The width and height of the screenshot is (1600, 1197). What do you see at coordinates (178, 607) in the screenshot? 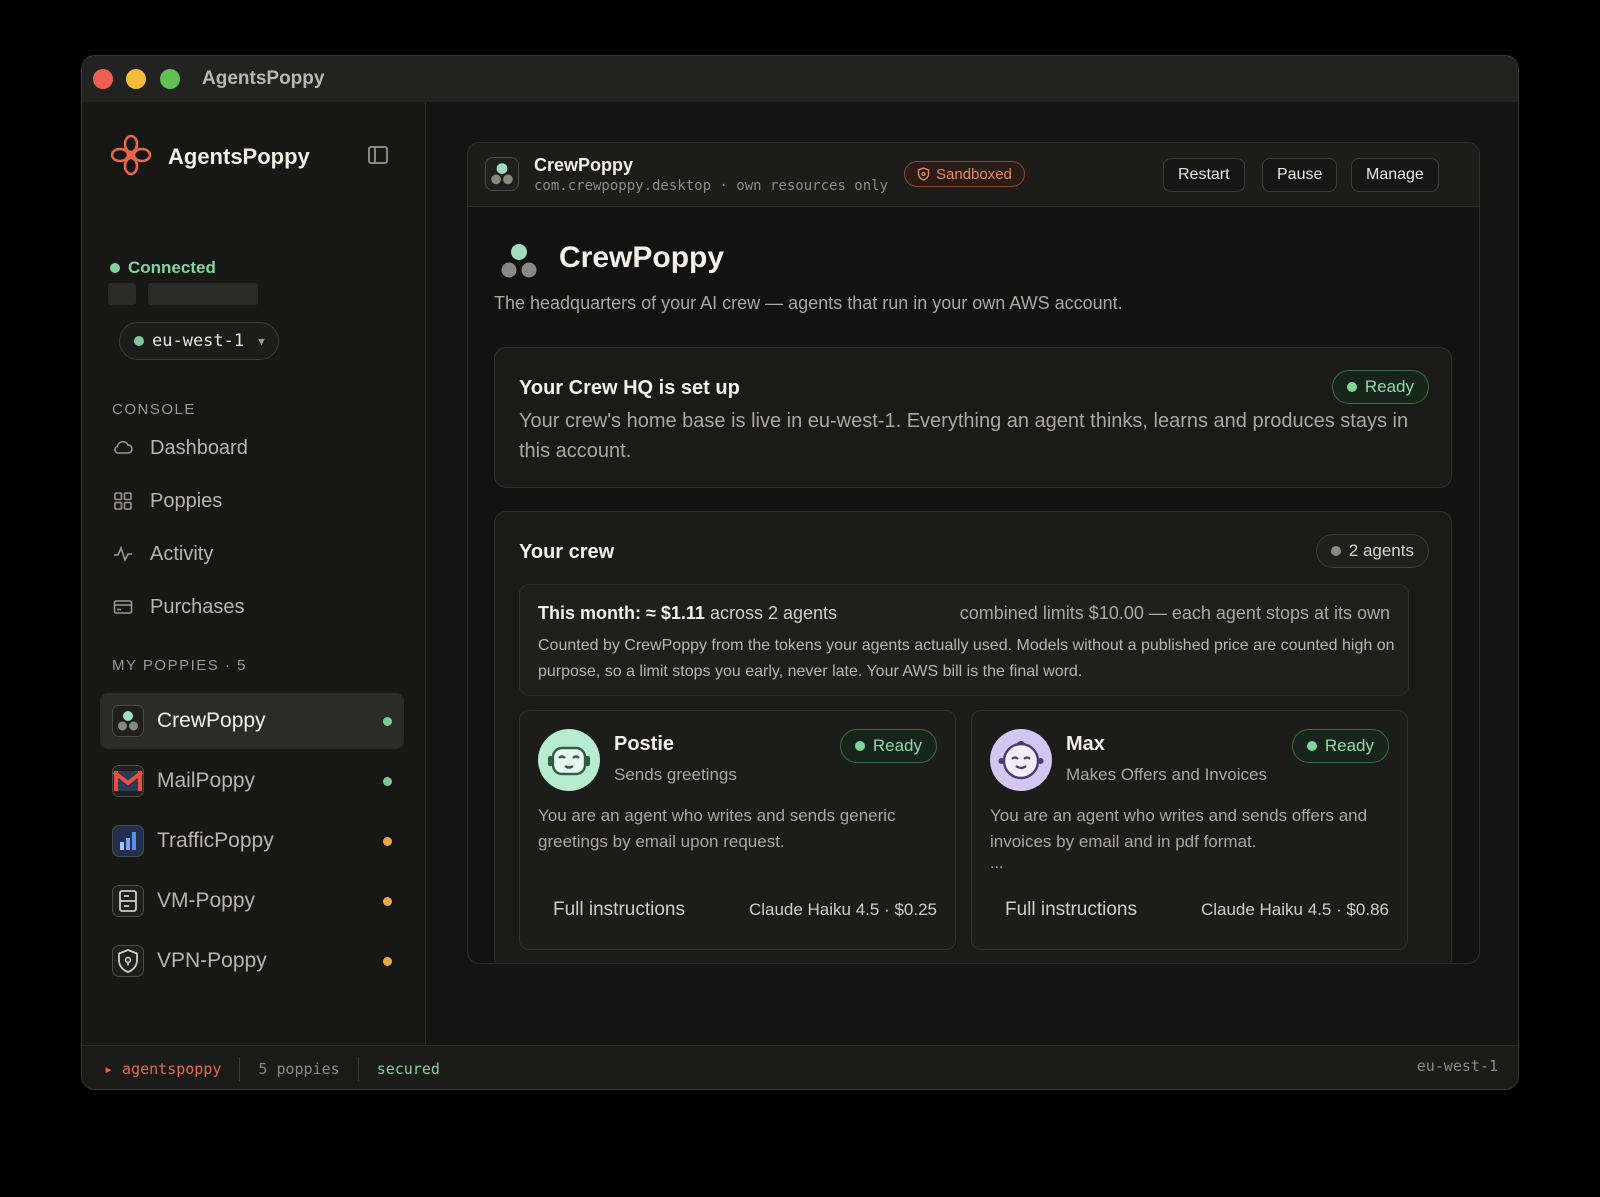
I see `nav-purchases: Purchases` at bounding box center [178, 607].